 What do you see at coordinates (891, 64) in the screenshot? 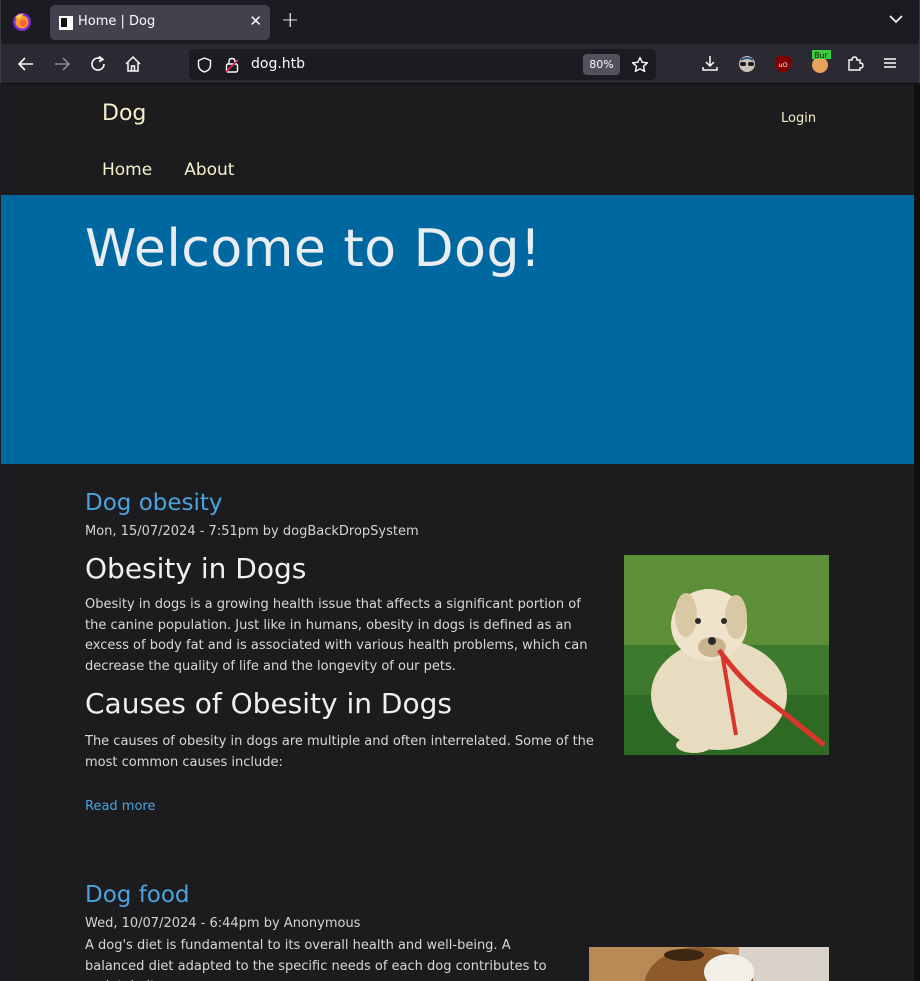
I see `hamburger-menu-icon` at bounding box center [891, 64].